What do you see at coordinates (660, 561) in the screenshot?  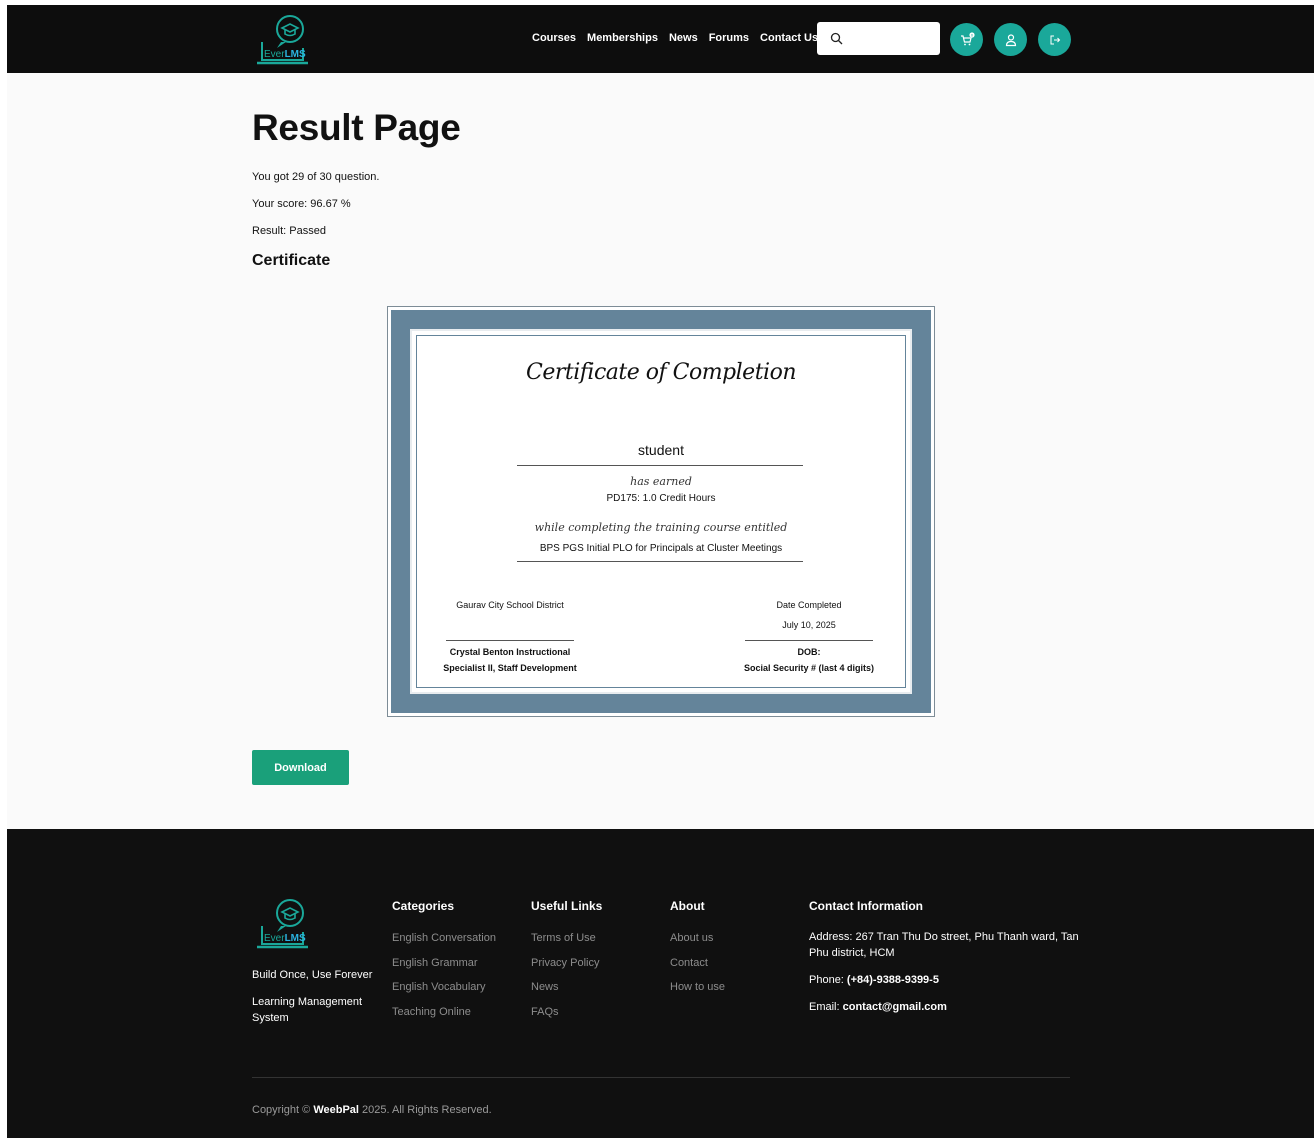 I see `course-title-rule` at bounding box center [660, 561].